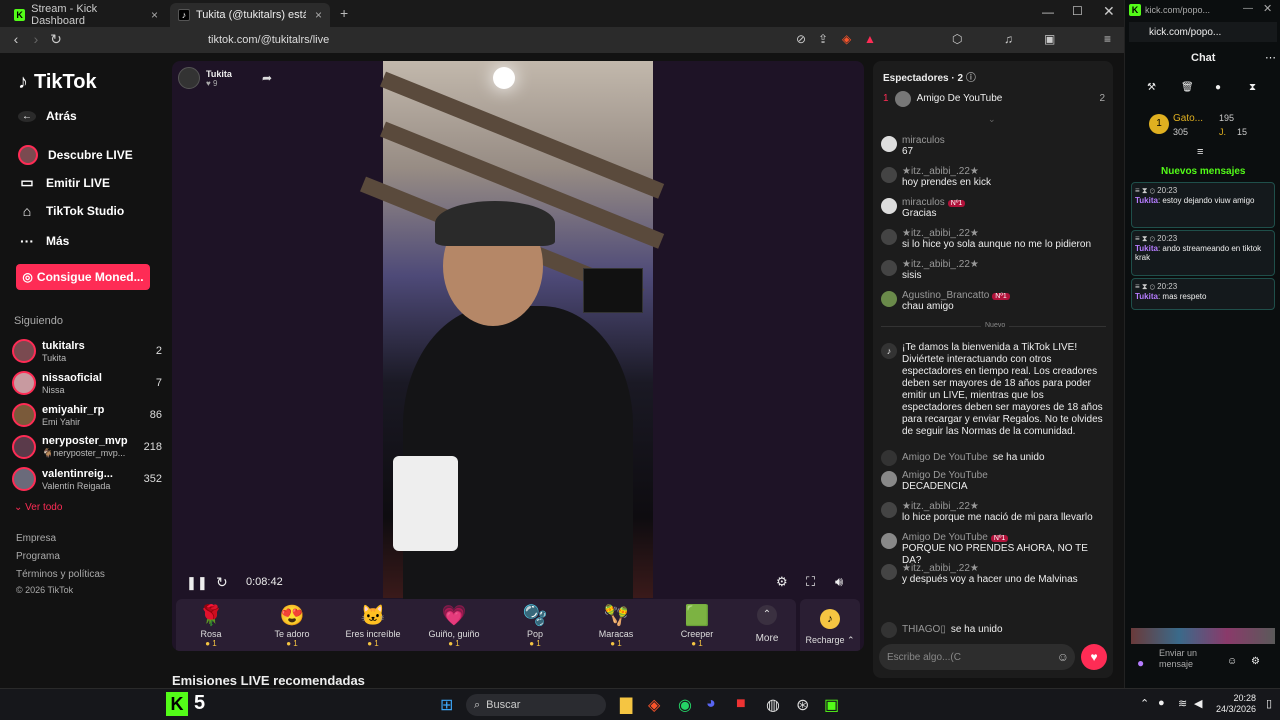  I want to click on footer-link: Empresa, so click(36, 538).